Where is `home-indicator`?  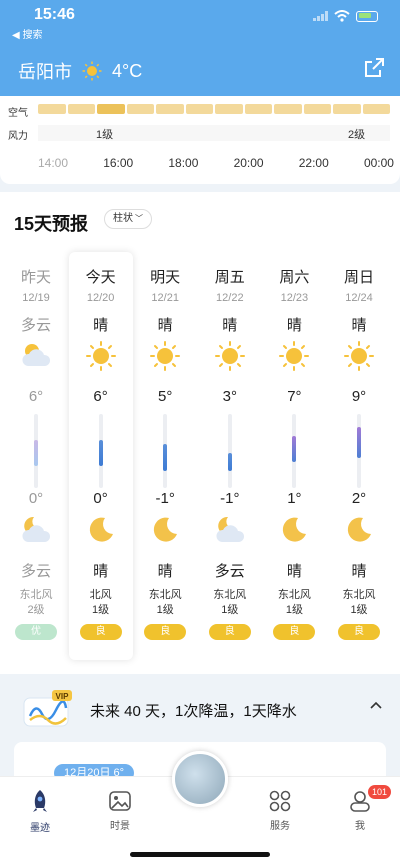
home-indicator is located at coordinates (200, 854).